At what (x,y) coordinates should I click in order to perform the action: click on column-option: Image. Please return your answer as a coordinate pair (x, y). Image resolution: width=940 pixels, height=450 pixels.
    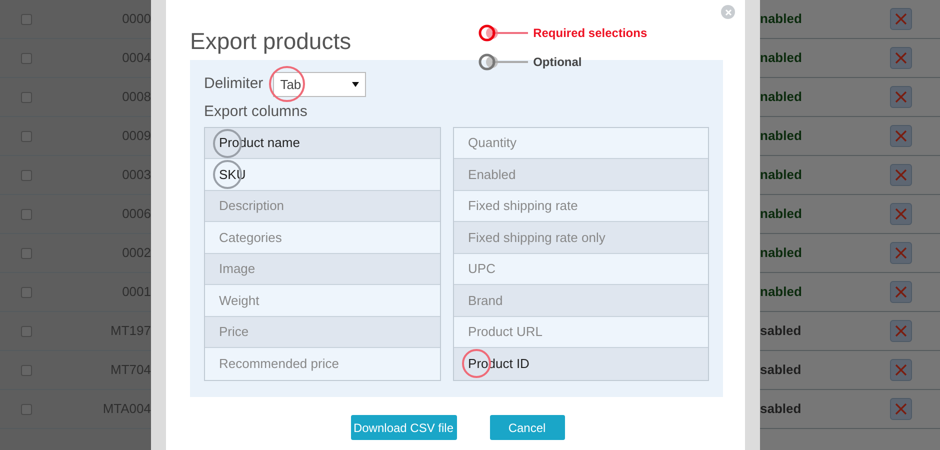
    Looking at the image, I should click on (322, 269).